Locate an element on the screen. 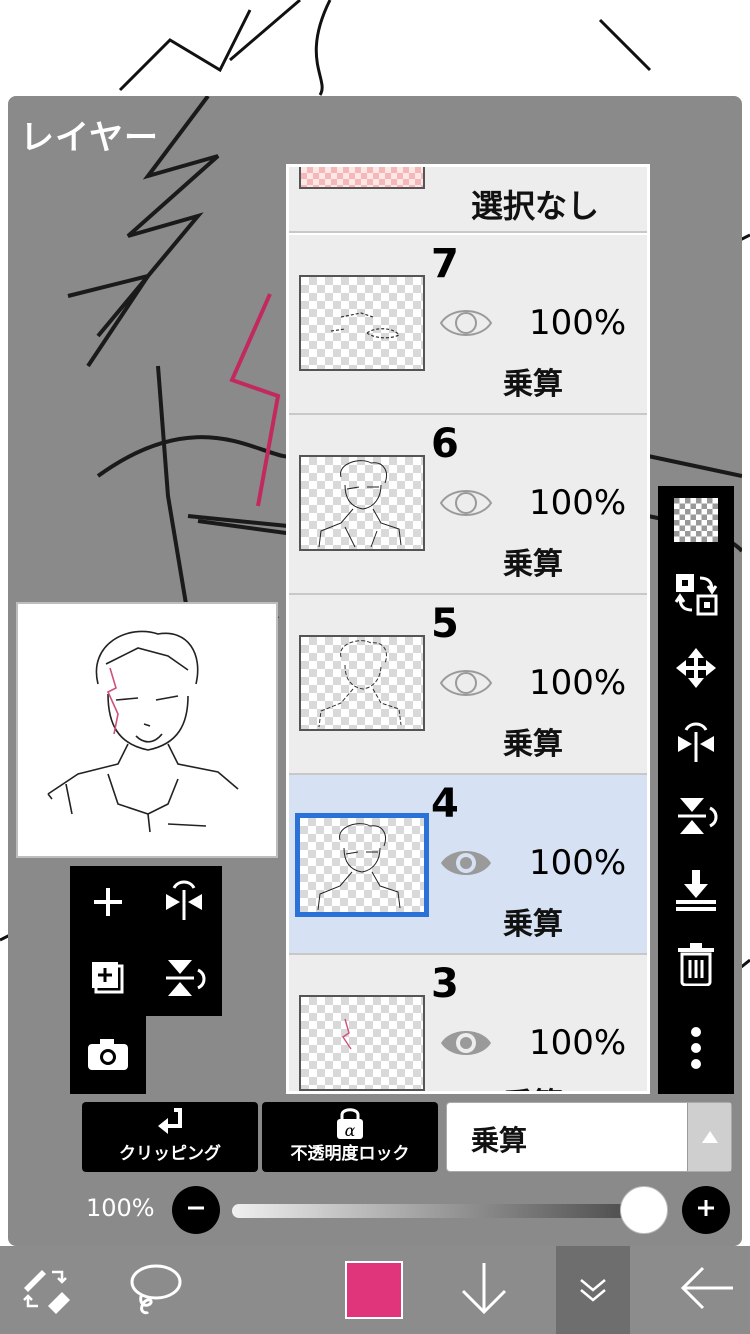 The image size is (750, 1334). scroll-down-button is located at coordinates (484, 1290).